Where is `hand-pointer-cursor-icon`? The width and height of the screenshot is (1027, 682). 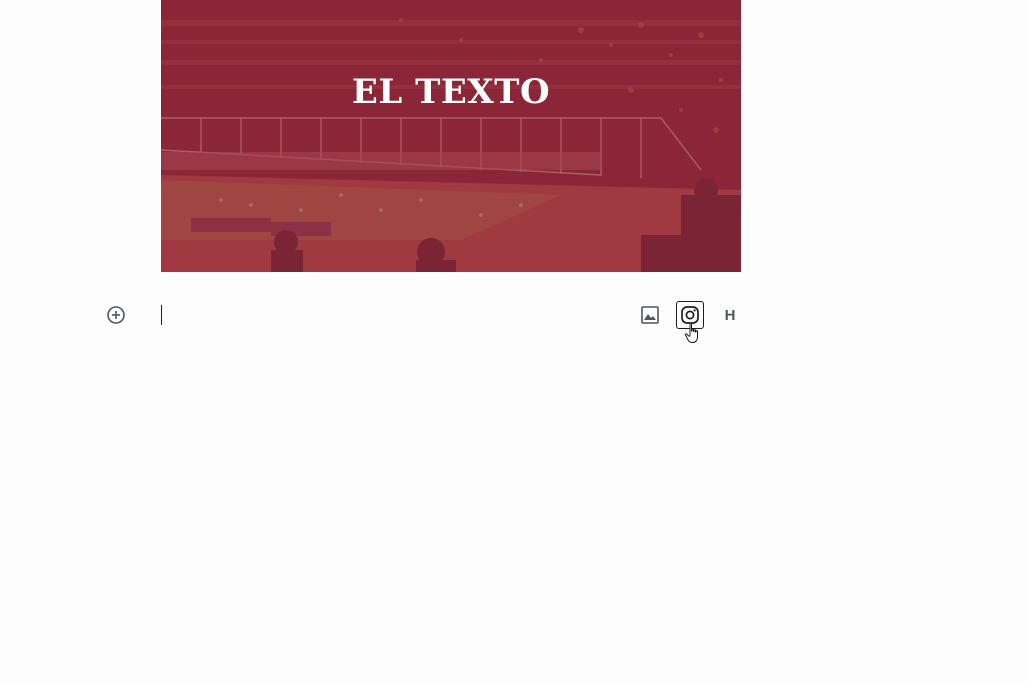
hand-pointer-cursor-icon is located at coordinates (691, 332).